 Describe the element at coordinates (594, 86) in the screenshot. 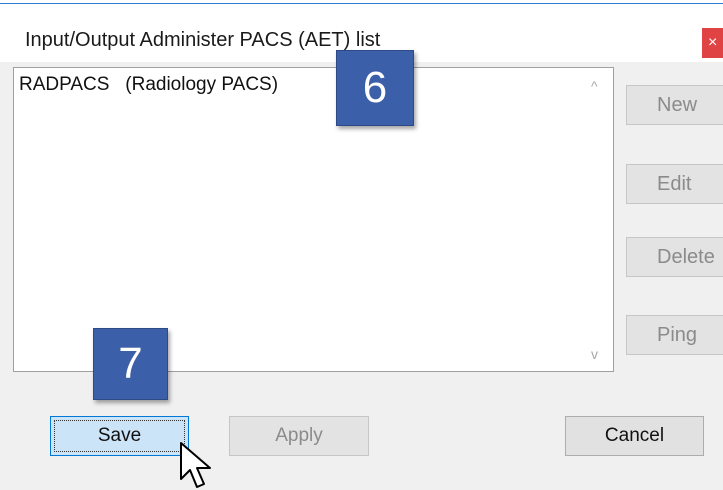

I see `scroll-up-icon: ^` at that location.